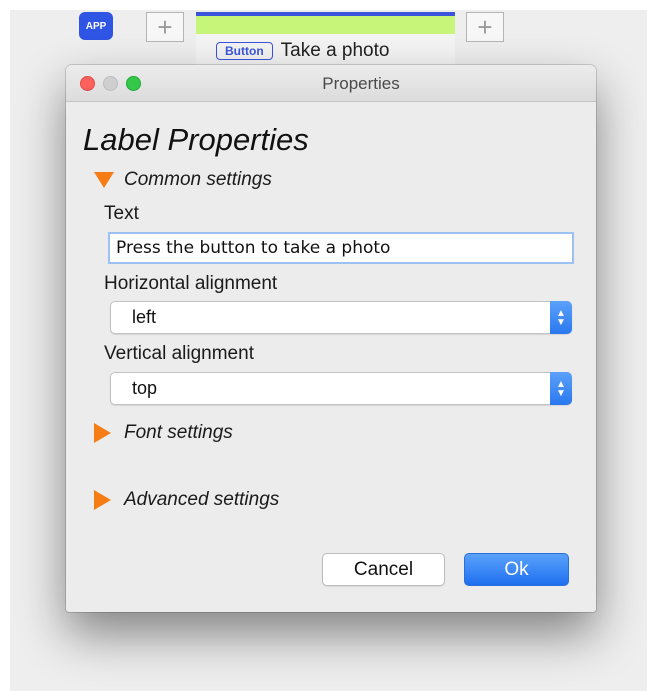 This screenshot has height=691, width=647. Describe the element at coordinates (244, 51) in the screenshot. I see `button-component-chip: Button` at that location.